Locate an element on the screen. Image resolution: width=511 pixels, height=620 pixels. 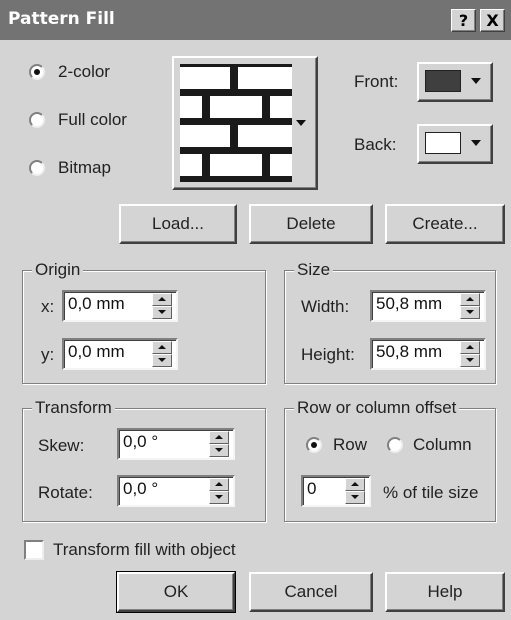
size-width-label: Width: is located at coordinates (325, 306).